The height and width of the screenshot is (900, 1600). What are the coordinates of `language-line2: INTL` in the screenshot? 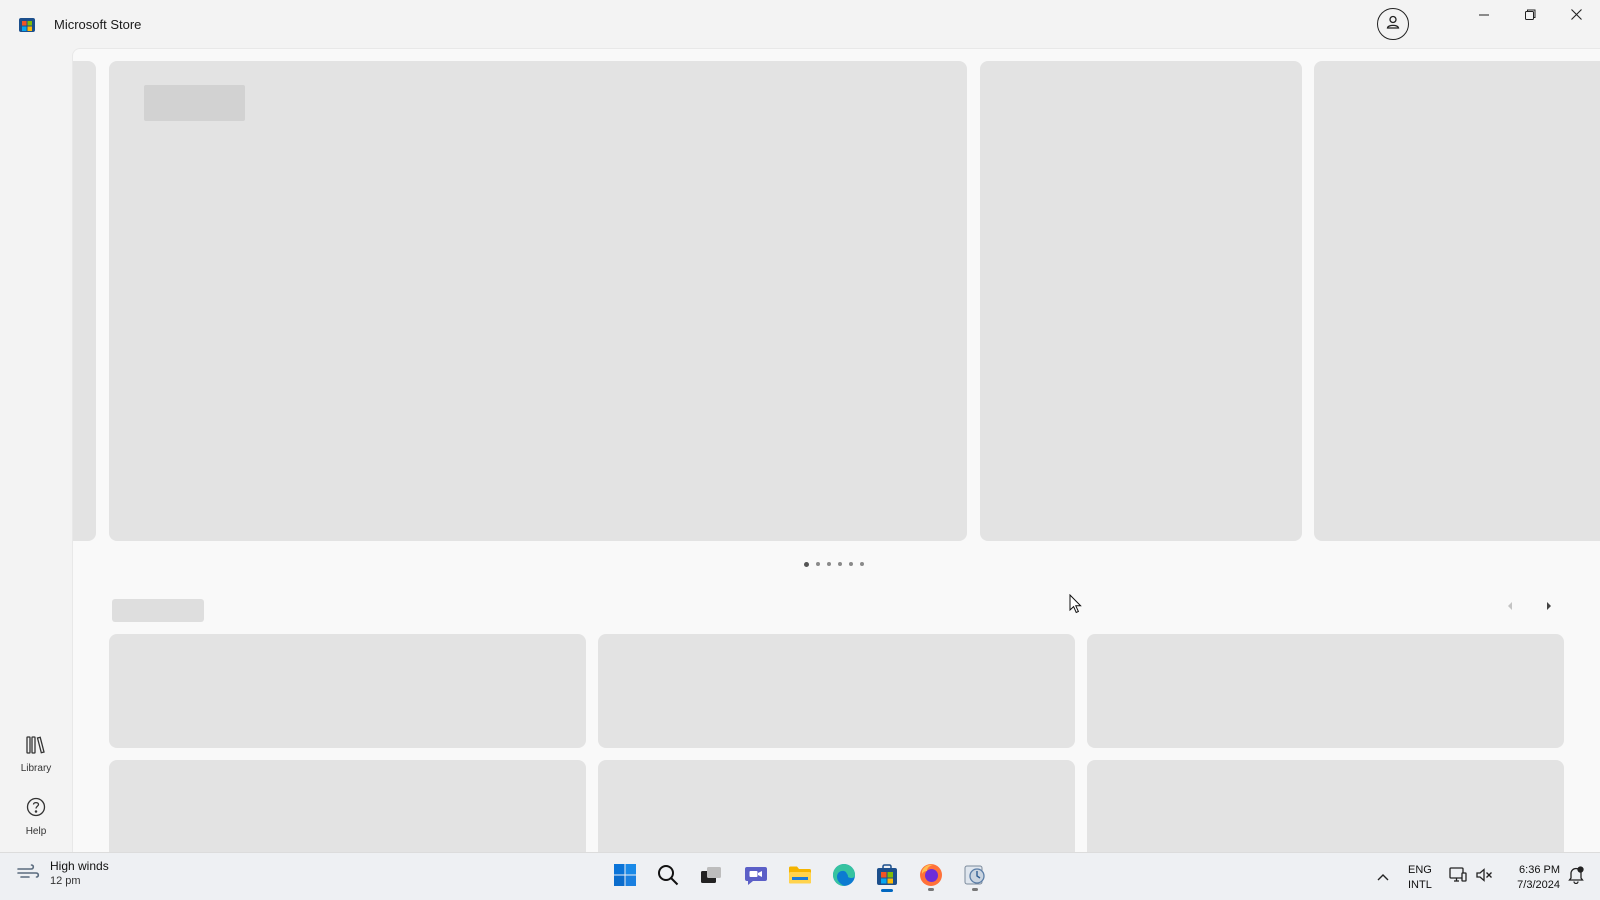 It's located at (1420, 885).